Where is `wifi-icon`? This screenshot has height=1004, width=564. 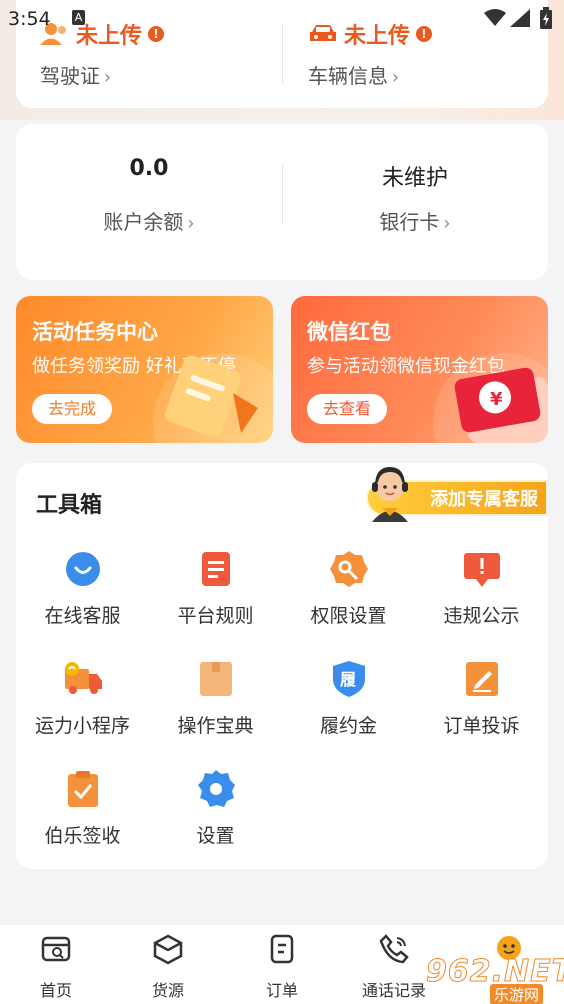
wifi-icon is located at coordinates (495, 17).